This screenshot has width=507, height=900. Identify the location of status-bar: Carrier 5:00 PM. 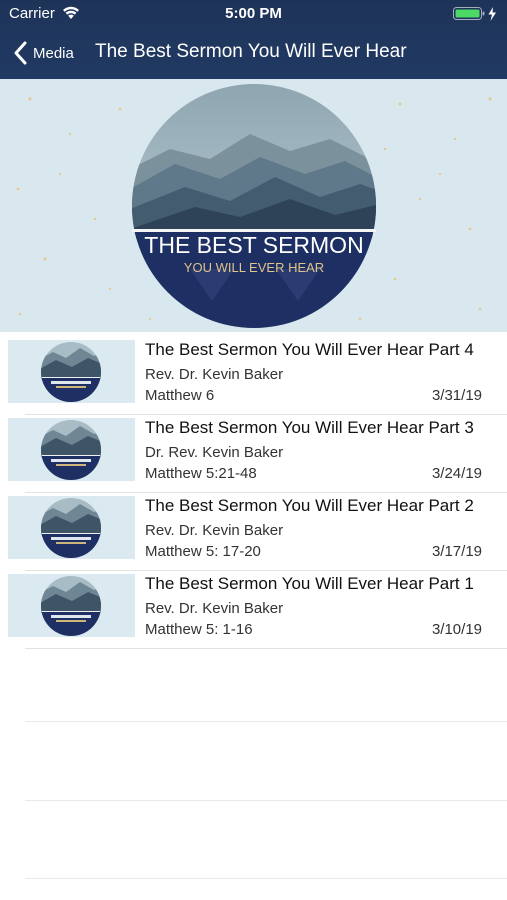
(253, 14).